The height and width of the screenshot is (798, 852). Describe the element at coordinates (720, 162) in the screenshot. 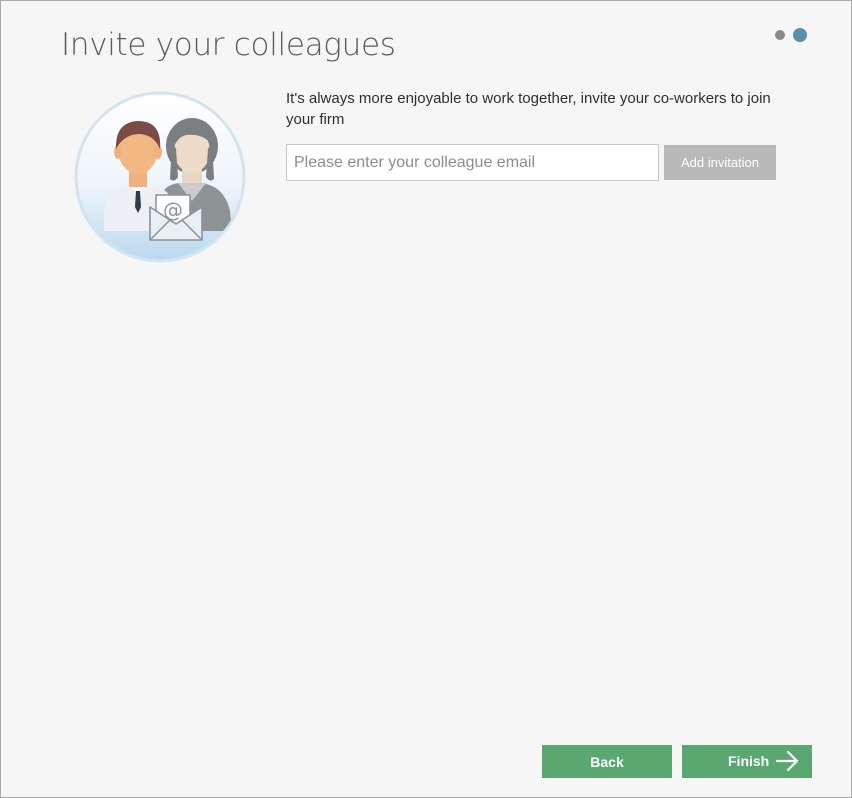

I see `add-invitation-button: Add invitation` at that location.